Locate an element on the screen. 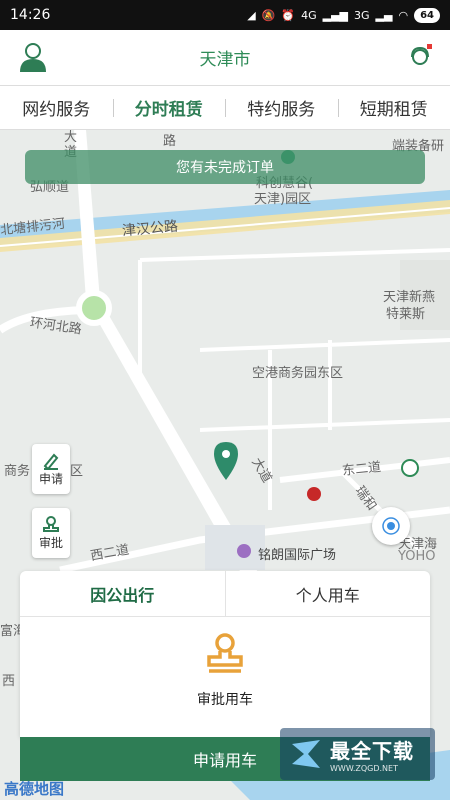 This screenshot has height=800, width=450. network-3g: 3G is located at coordinates (362, 15).